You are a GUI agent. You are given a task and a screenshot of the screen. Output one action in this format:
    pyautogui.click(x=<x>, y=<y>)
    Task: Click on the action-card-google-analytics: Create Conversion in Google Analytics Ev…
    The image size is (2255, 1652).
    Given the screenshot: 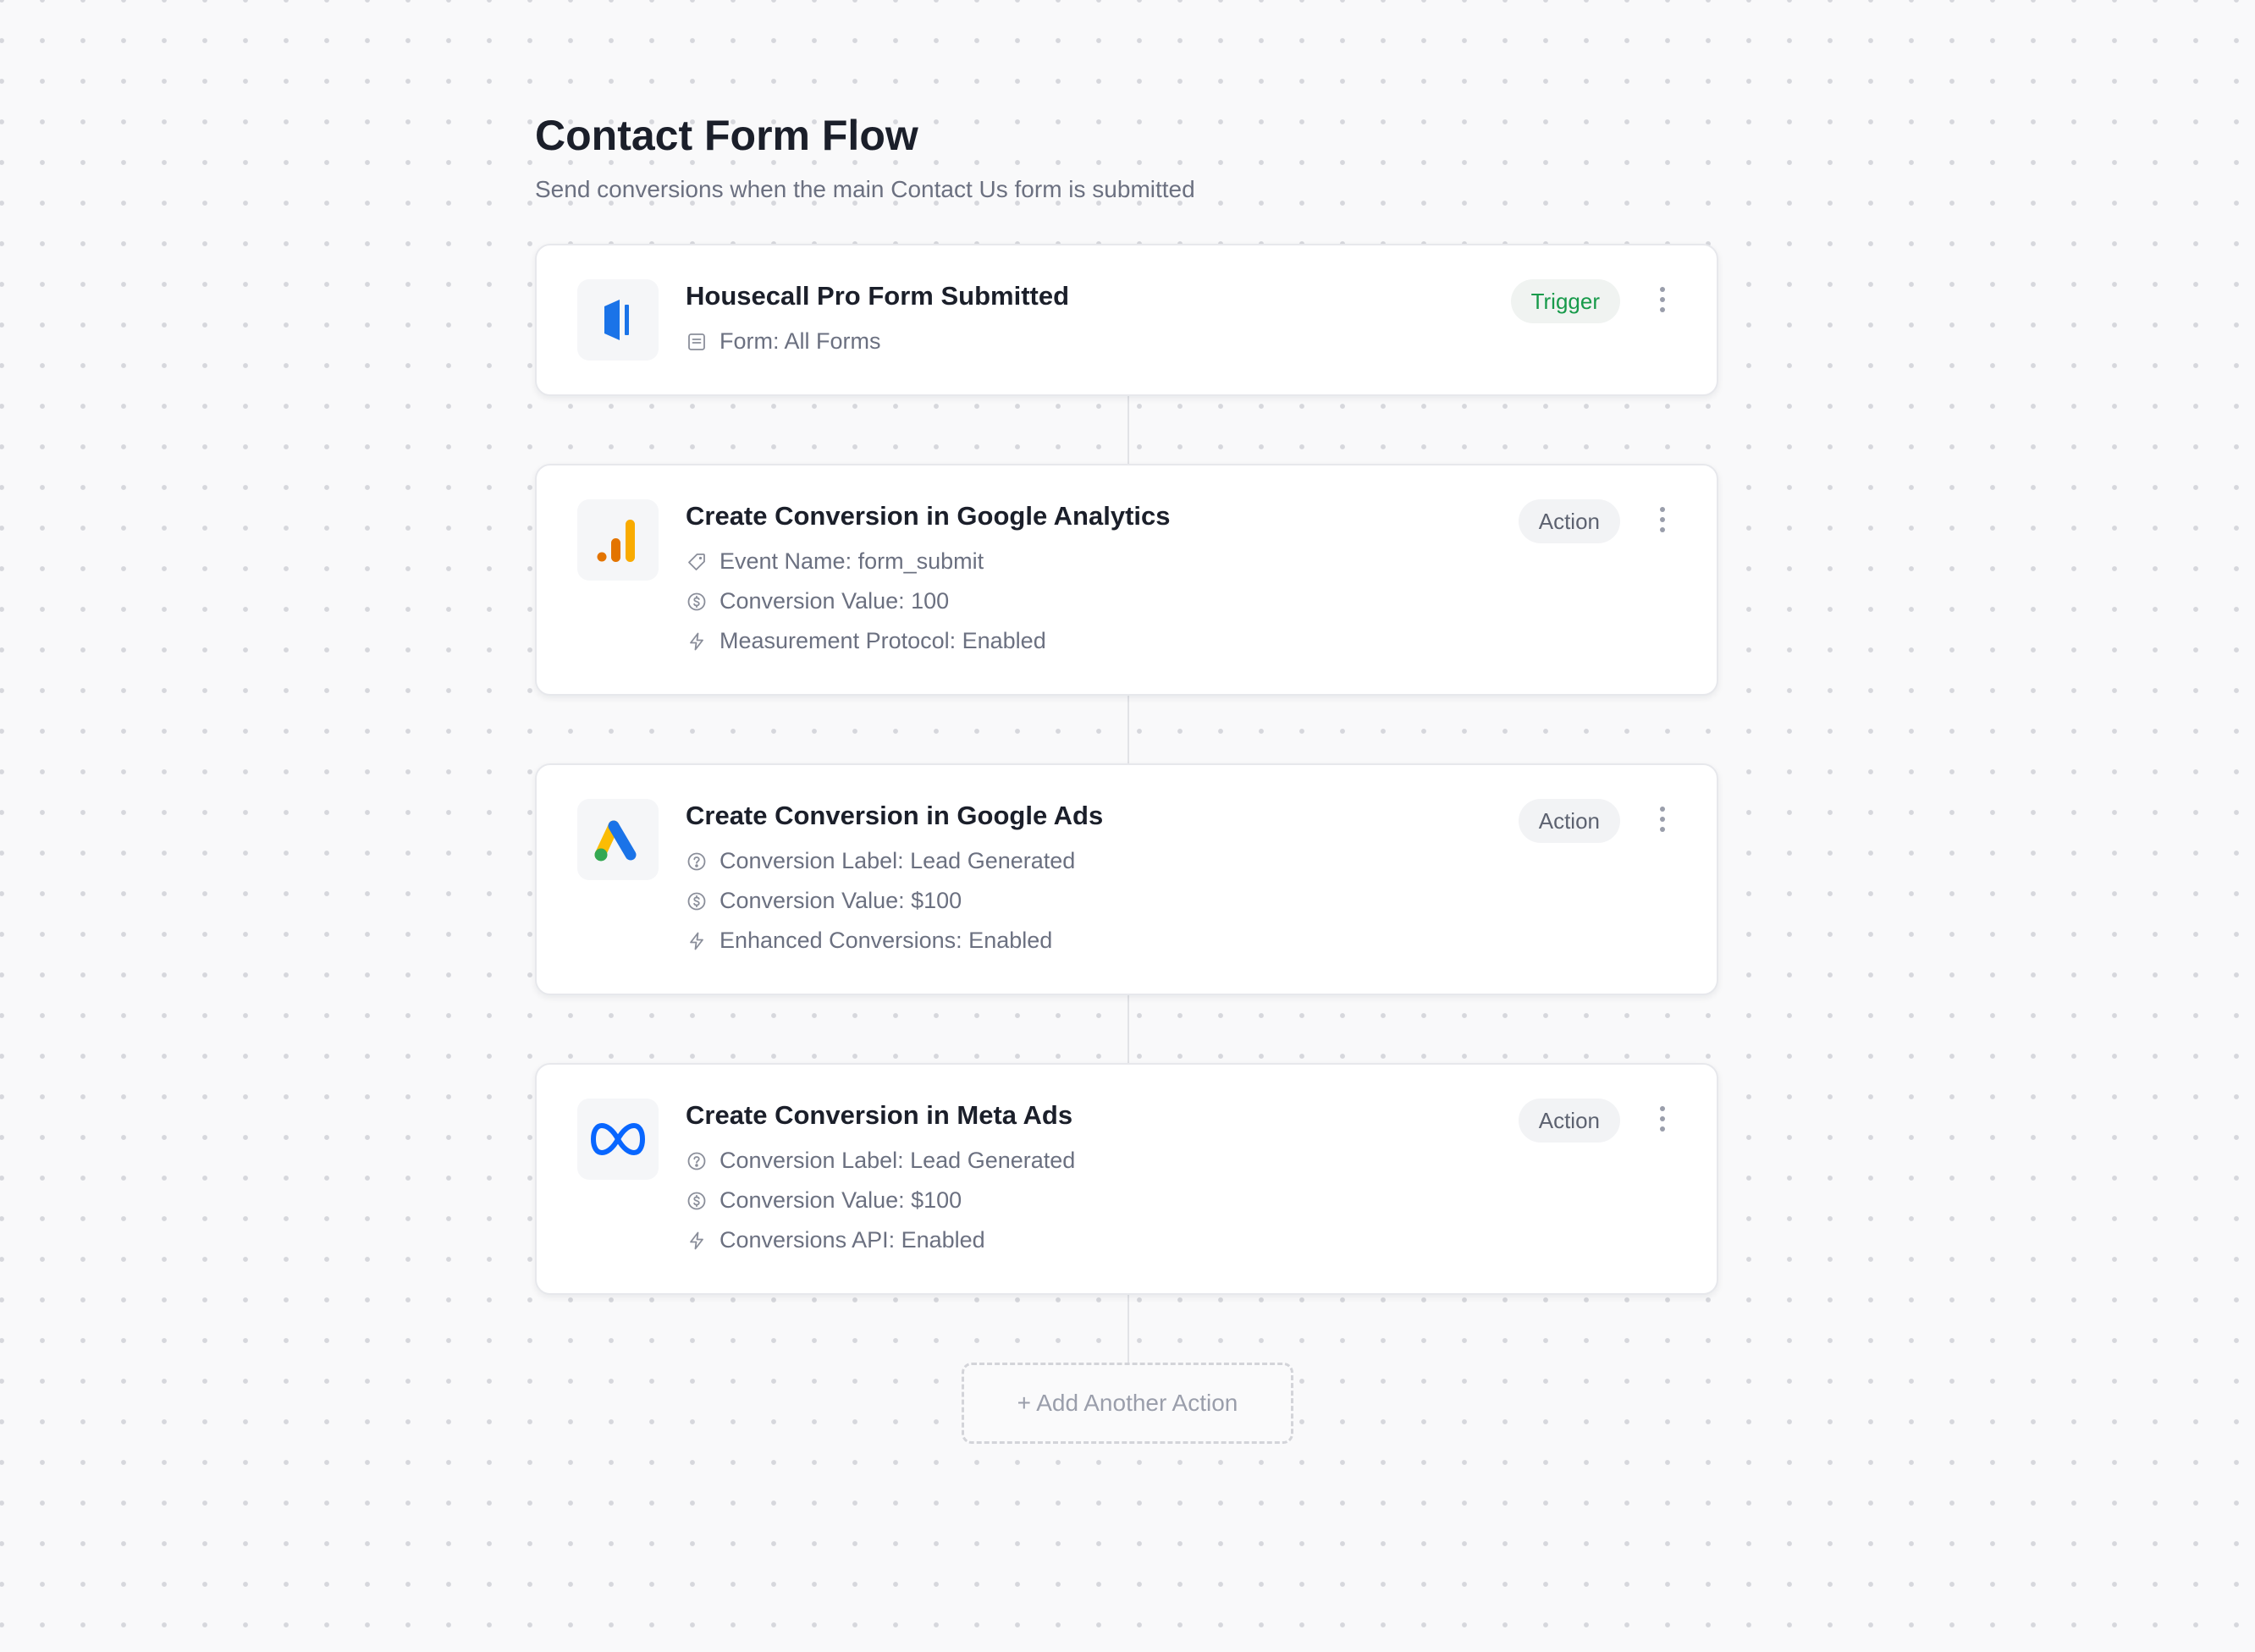 What is the action you would take?
    pyautogui.click(x=1126, y=580)
    